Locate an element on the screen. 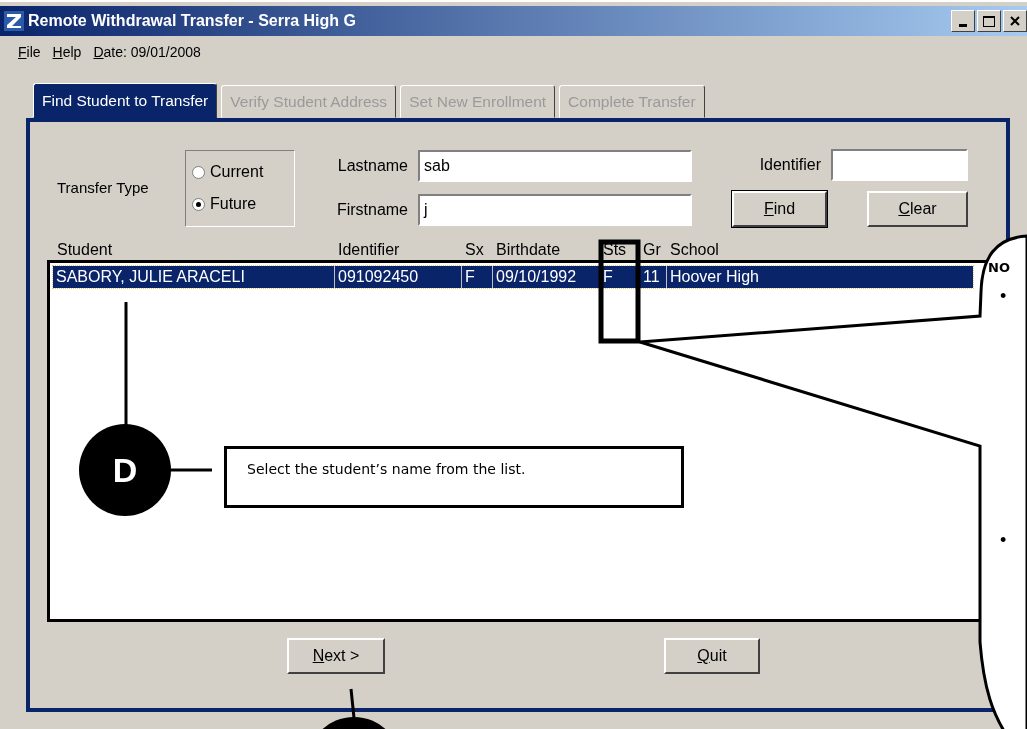 This screenshot has width=1027, height=729. column-header: Birthdate is located at coordinates (529, 250).